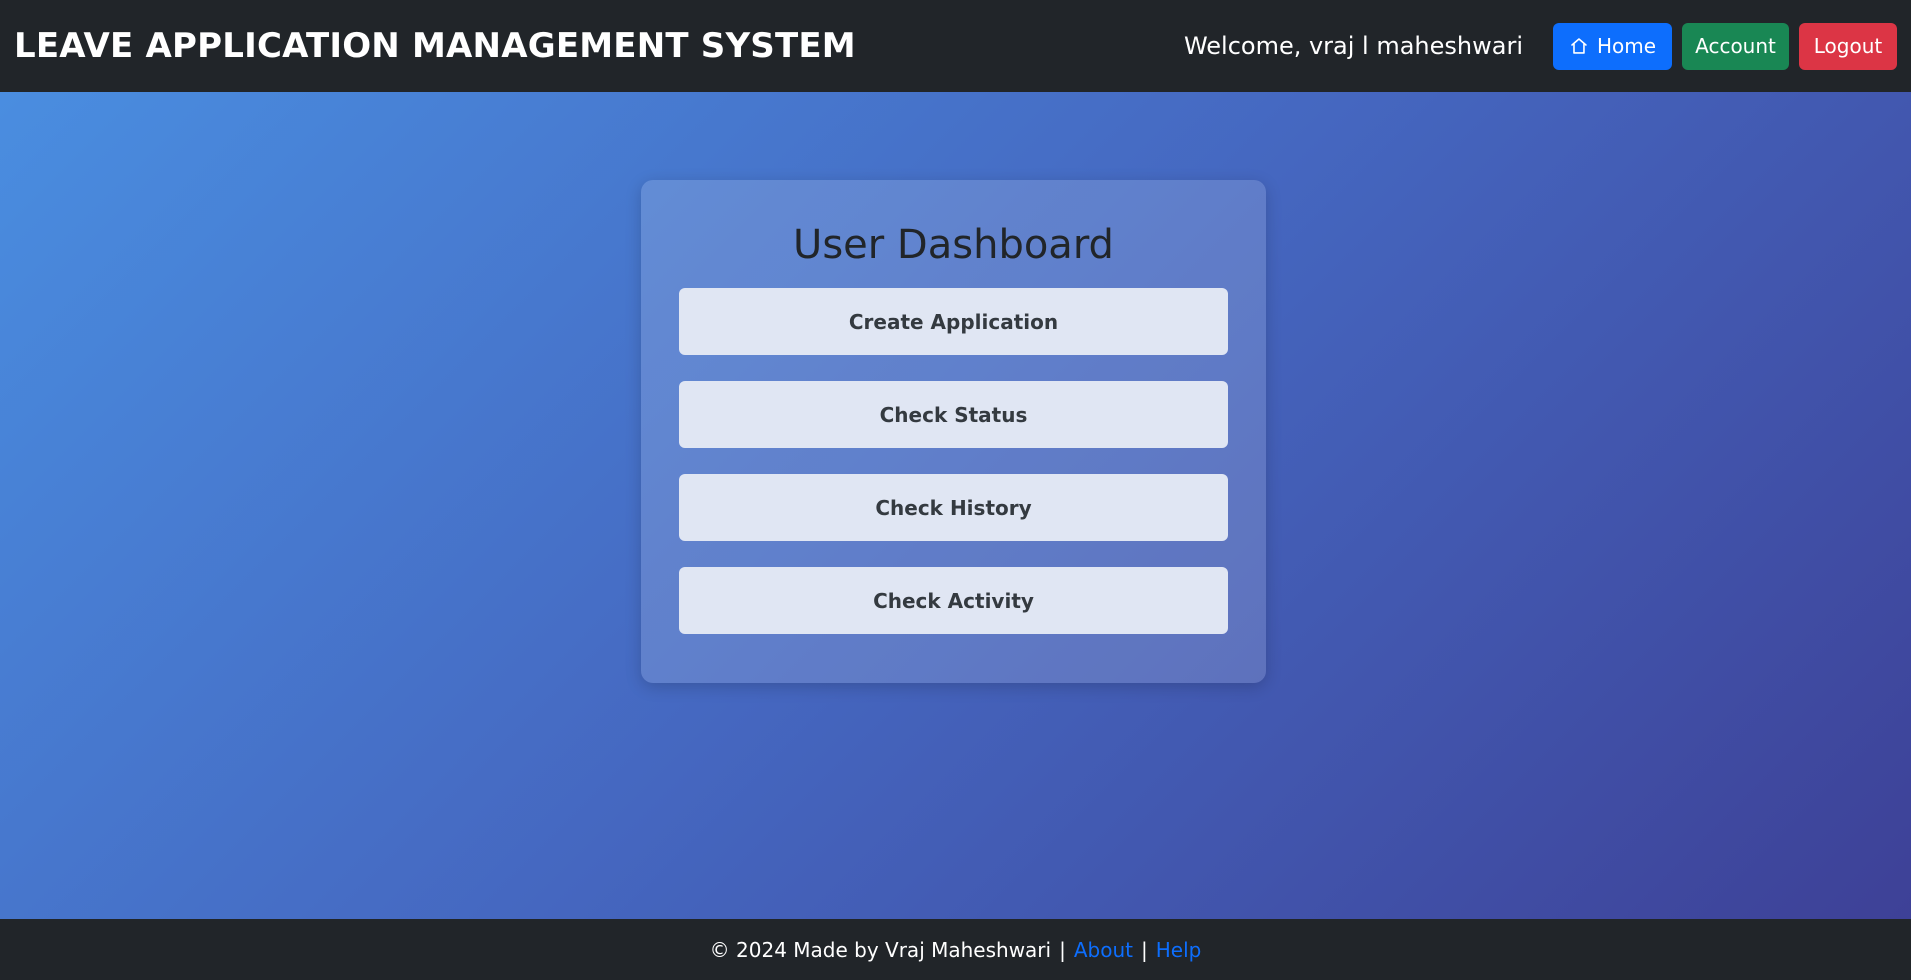 The width and height of the screenshot is (1911, 980). What do you see at coordinates (1579, 46) in the screenshot?
I see `home-icon` at bounding box center [1579, 46].